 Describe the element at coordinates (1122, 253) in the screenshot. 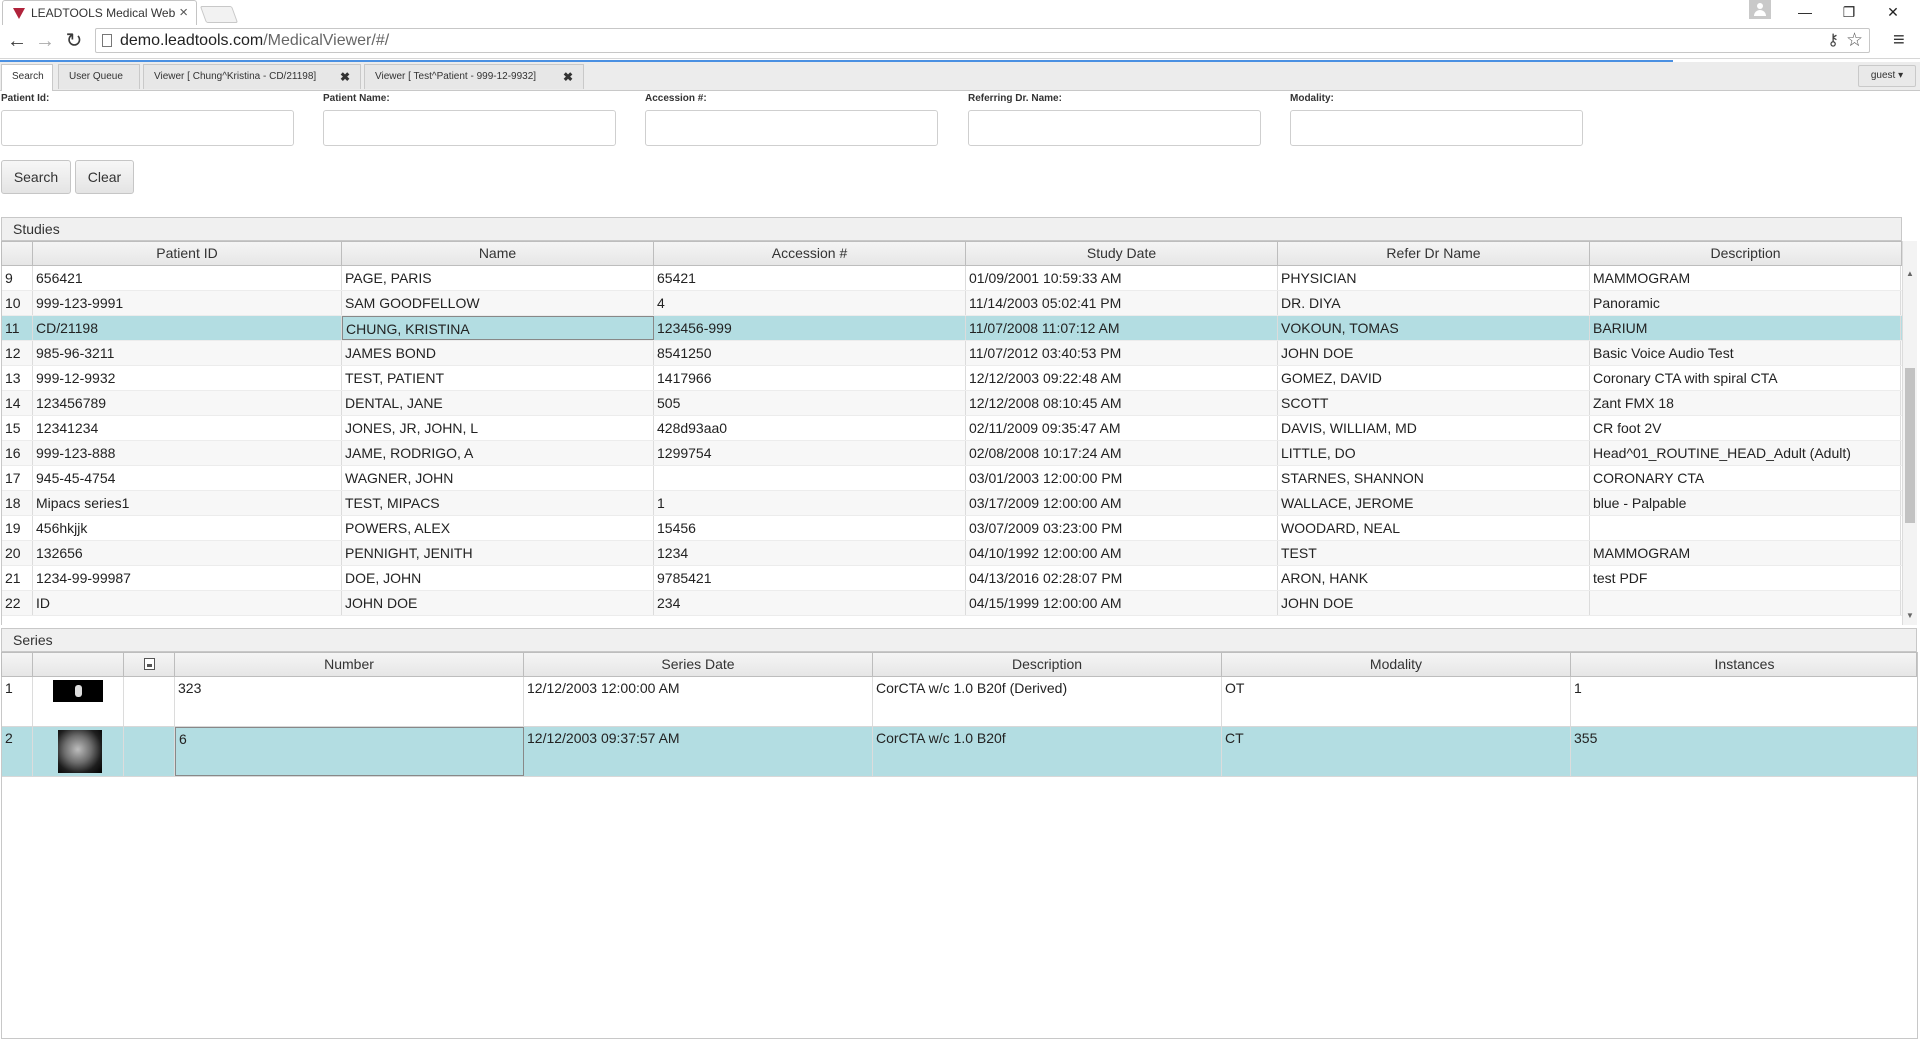

I see `studies-header-study-date: Study Date` at that location.